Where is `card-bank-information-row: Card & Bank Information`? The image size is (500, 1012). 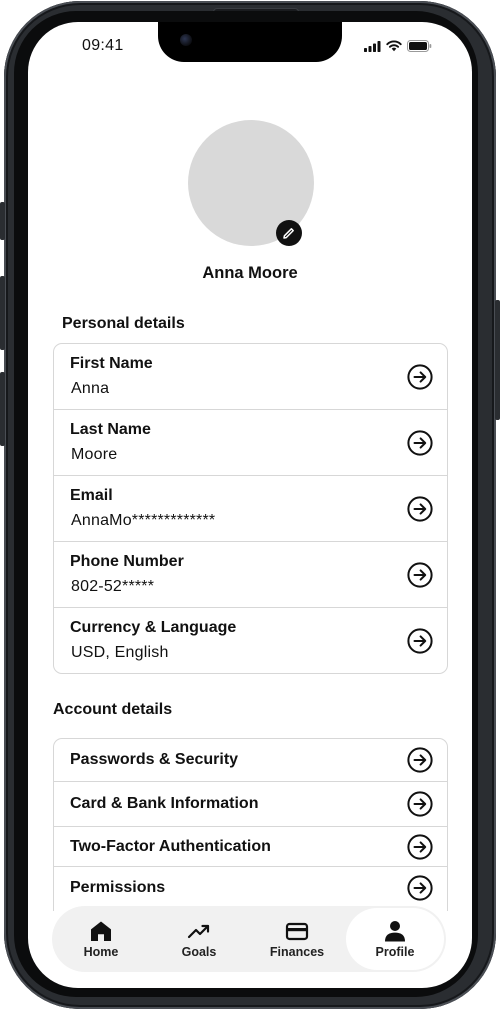
card-bank-information-row: Card & Bank Information is located at coordinates (250, 804).